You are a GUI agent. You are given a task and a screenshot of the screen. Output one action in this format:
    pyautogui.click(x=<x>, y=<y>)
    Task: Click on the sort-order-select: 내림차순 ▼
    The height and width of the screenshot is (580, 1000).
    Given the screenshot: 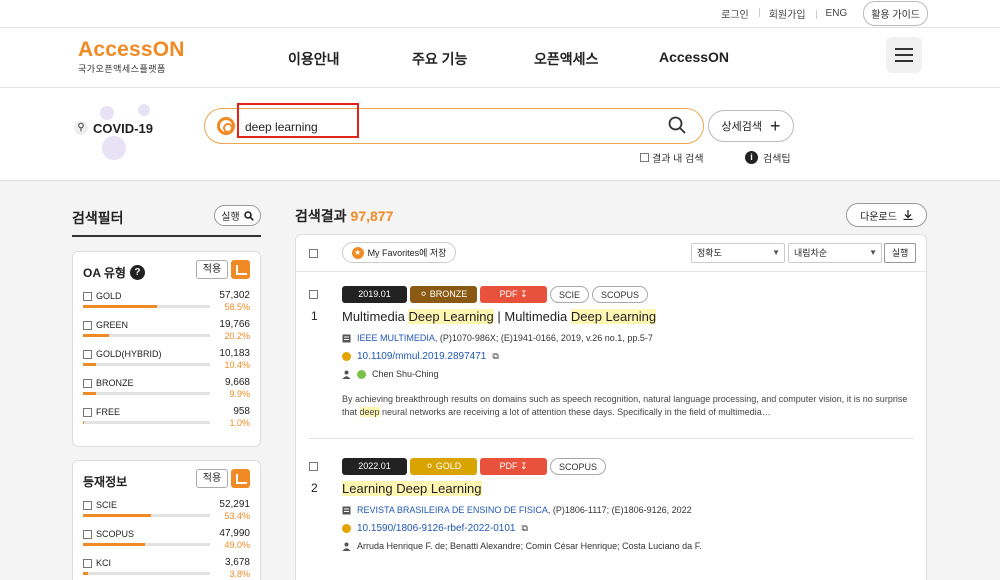 What is the action you would take?
    pyautogui.click(x=835, y=253)
    